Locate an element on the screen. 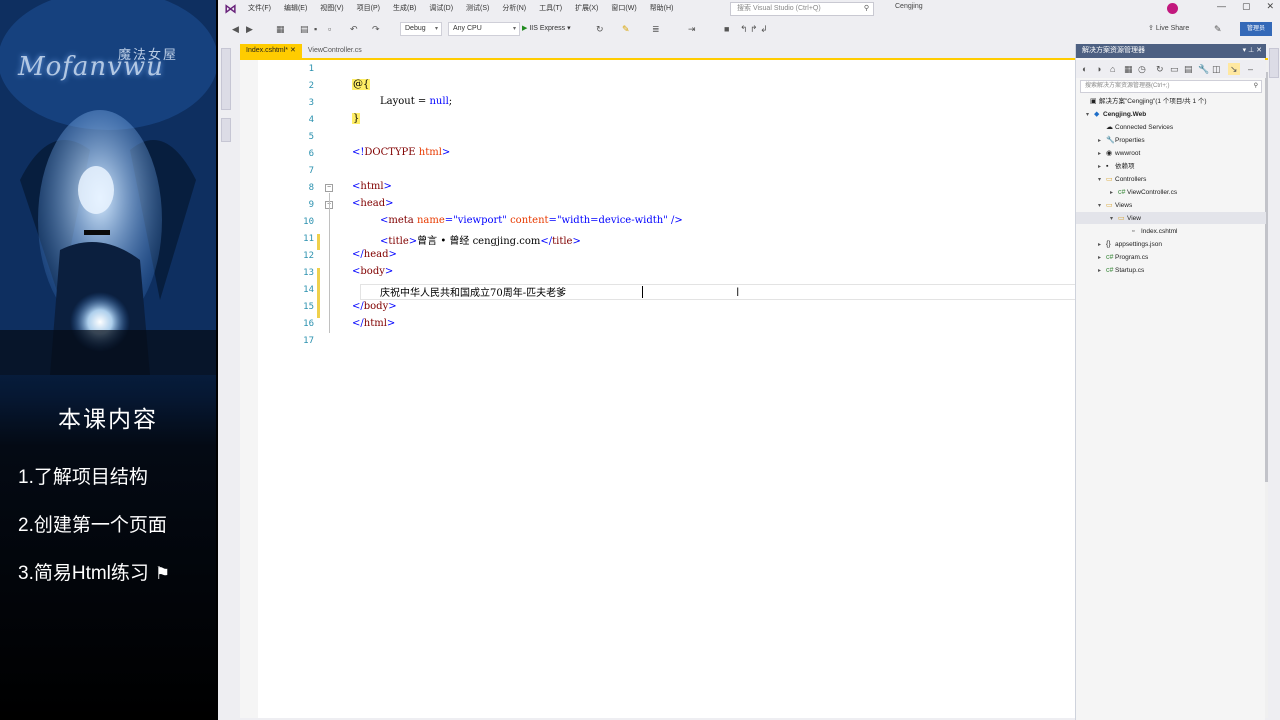 The width and height of the screenshot is (1280, 720). tree-item-solution: ▣ 解决方案"Cengjing"(1 个项目/共 1 个) is located at coordinates (1144, 102).